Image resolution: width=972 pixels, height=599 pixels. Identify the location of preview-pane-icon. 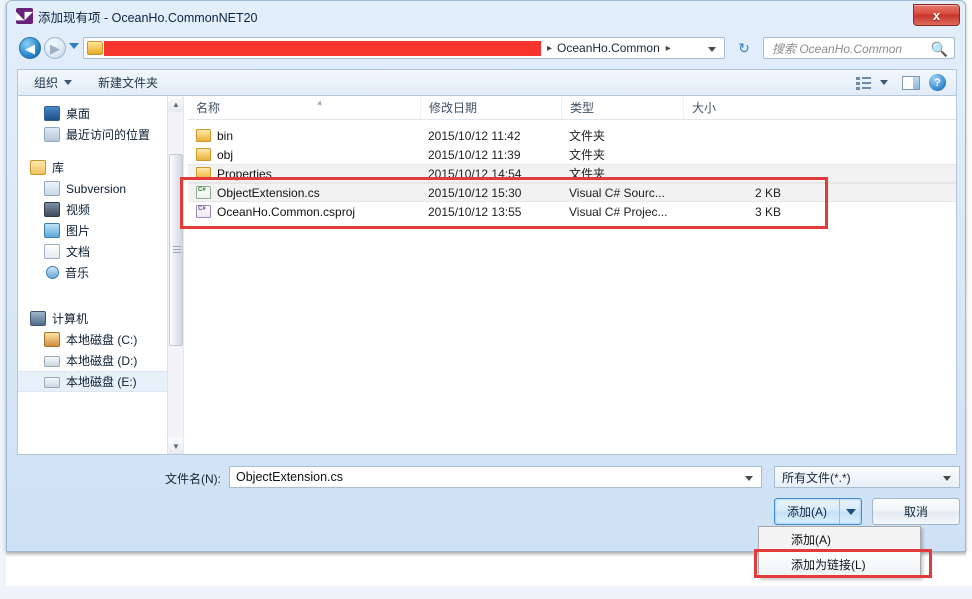
(911, 82).